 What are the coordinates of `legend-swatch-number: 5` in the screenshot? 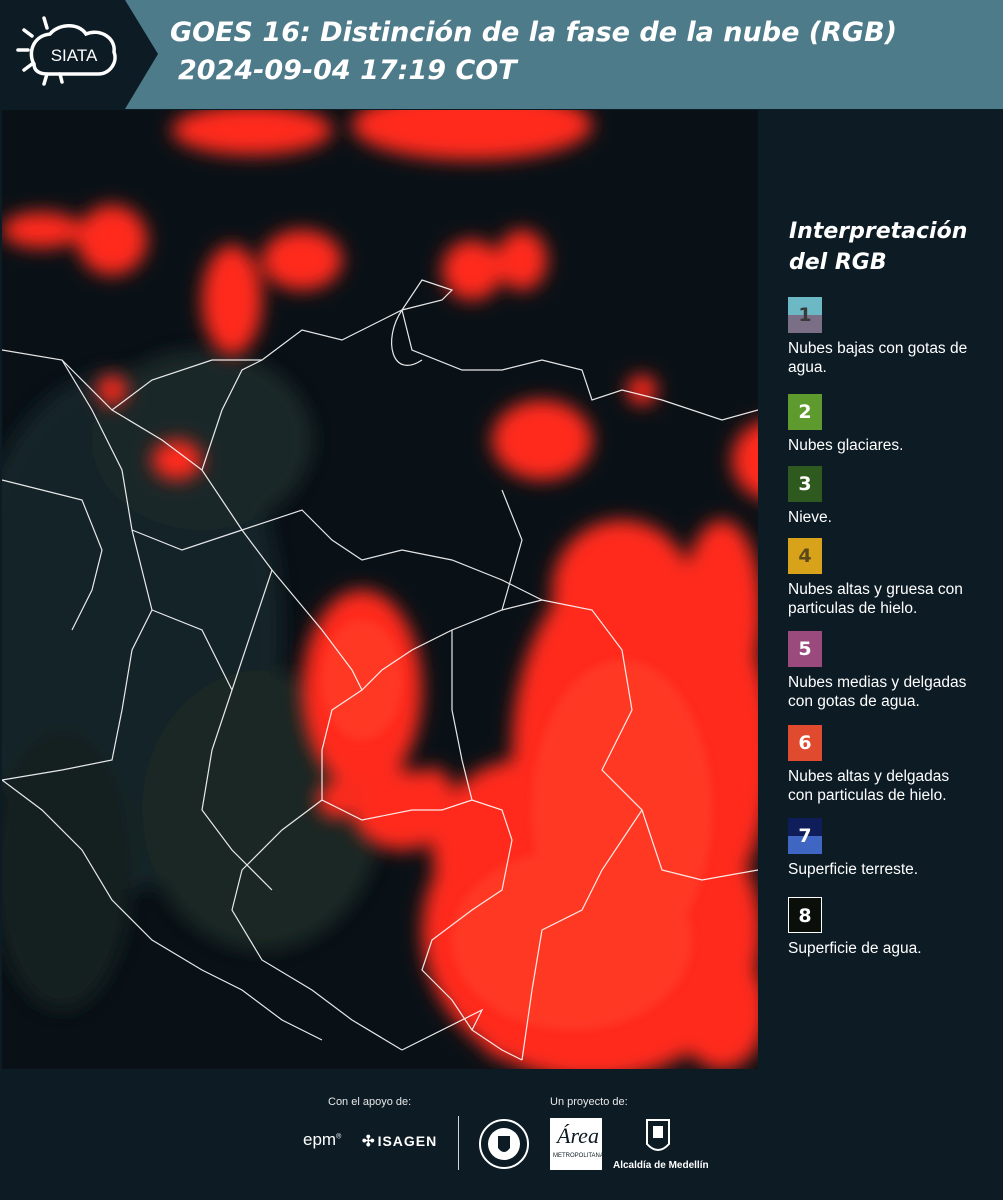 It's located at (805, 649).